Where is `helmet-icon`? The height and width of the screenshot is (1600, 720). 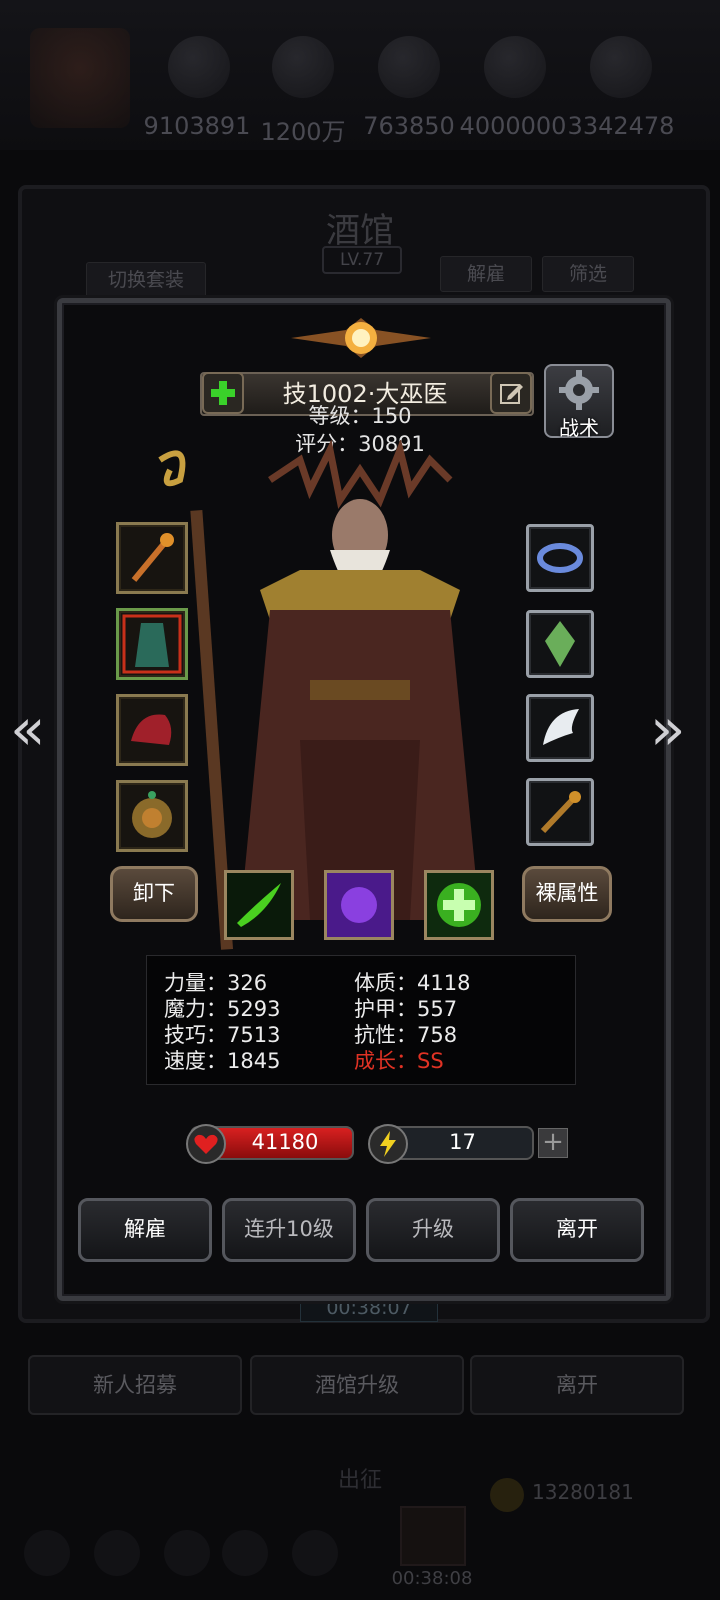
helmet-icon is located at coordinates (151, 729).